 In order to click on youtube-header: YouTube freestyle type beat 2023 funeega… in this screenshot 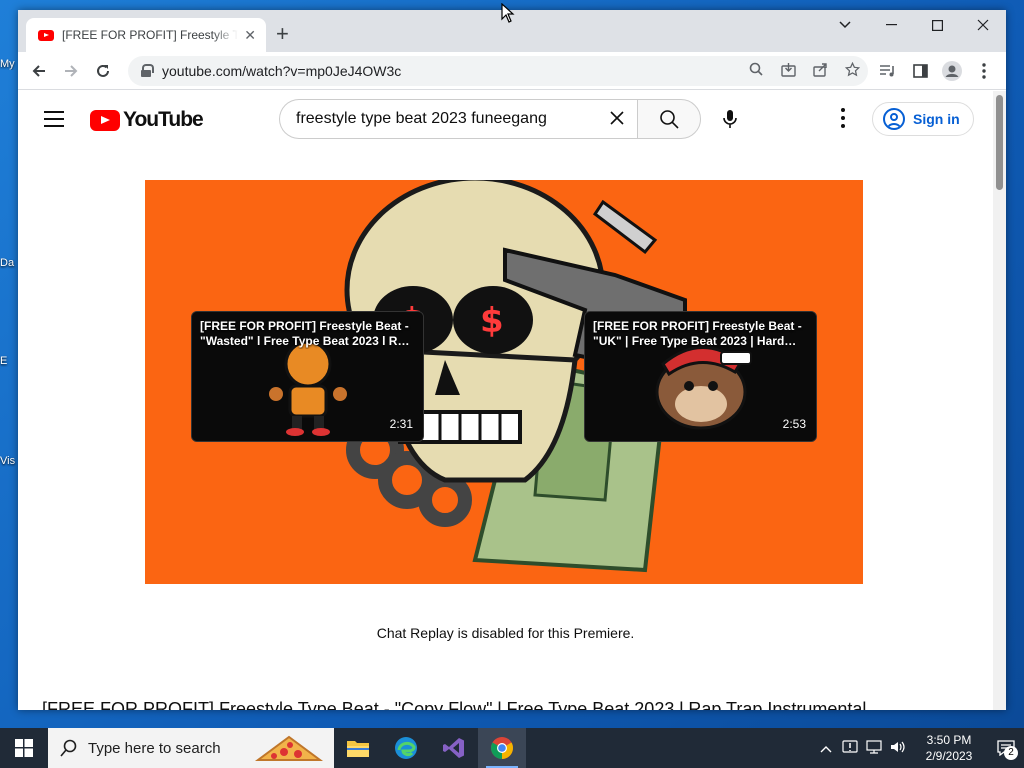, I will do `click(505, 119)`.